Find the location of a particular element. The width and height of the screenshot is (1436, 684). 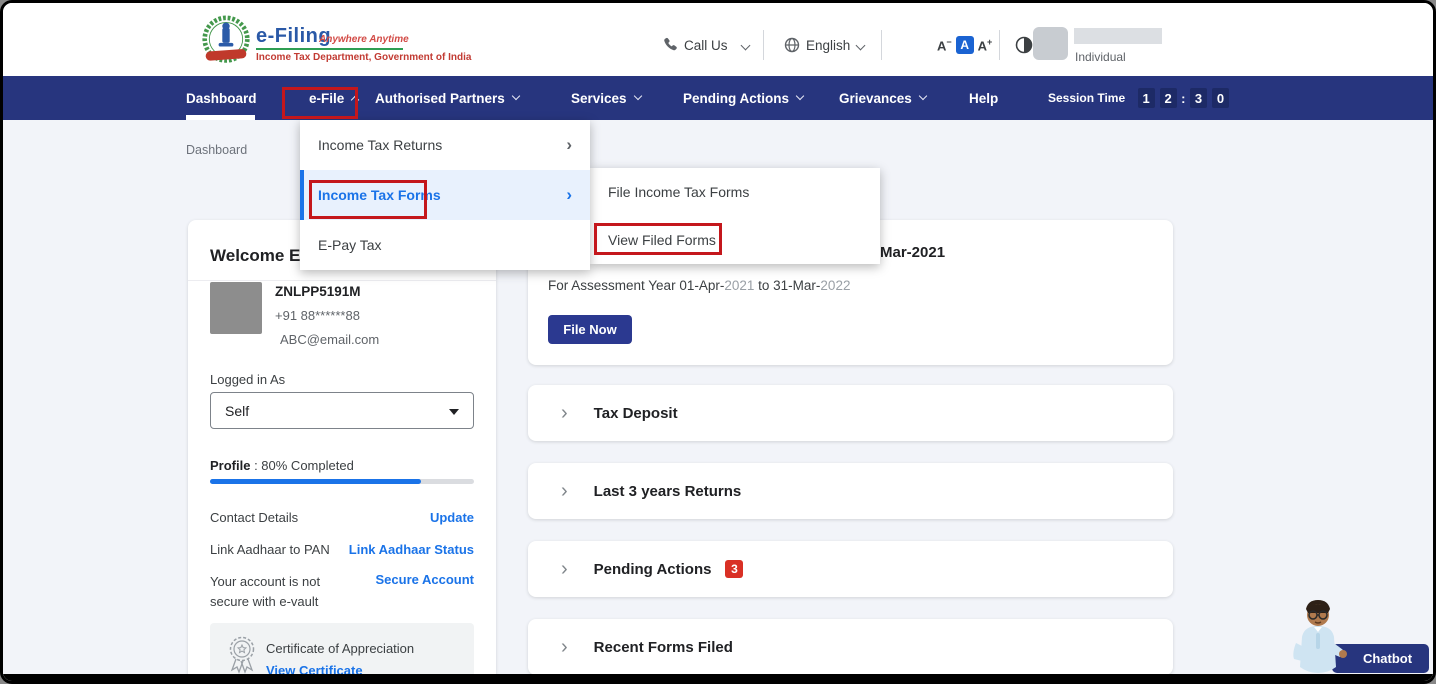

pan-number: ZNLPP5191M is located at coordinates (318, 291).